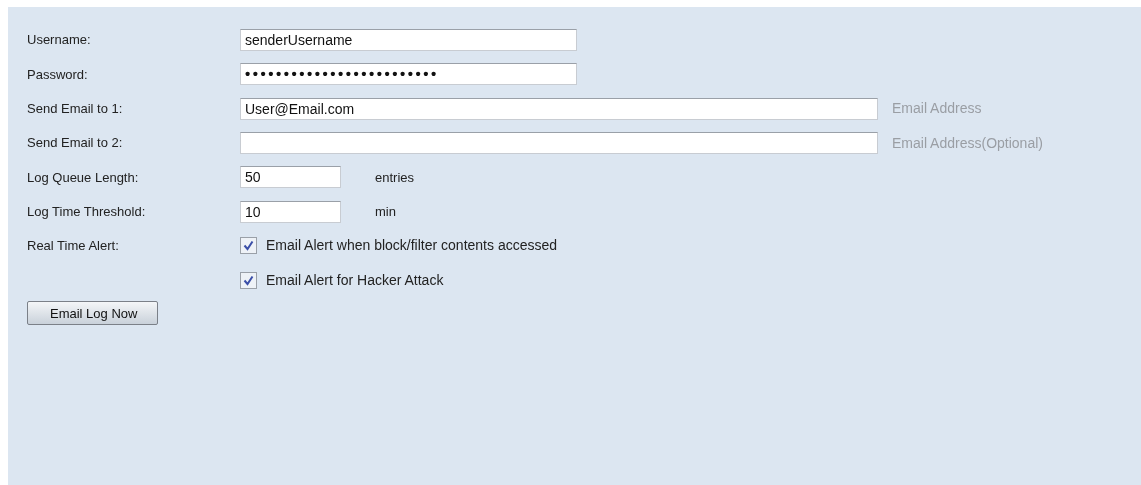 The width and height of the screenshot is (1141, 485). What do you see at coordinates (395, 177) in the screenshot?
I see `unit-label: entries` at bounding box center [395, 177].